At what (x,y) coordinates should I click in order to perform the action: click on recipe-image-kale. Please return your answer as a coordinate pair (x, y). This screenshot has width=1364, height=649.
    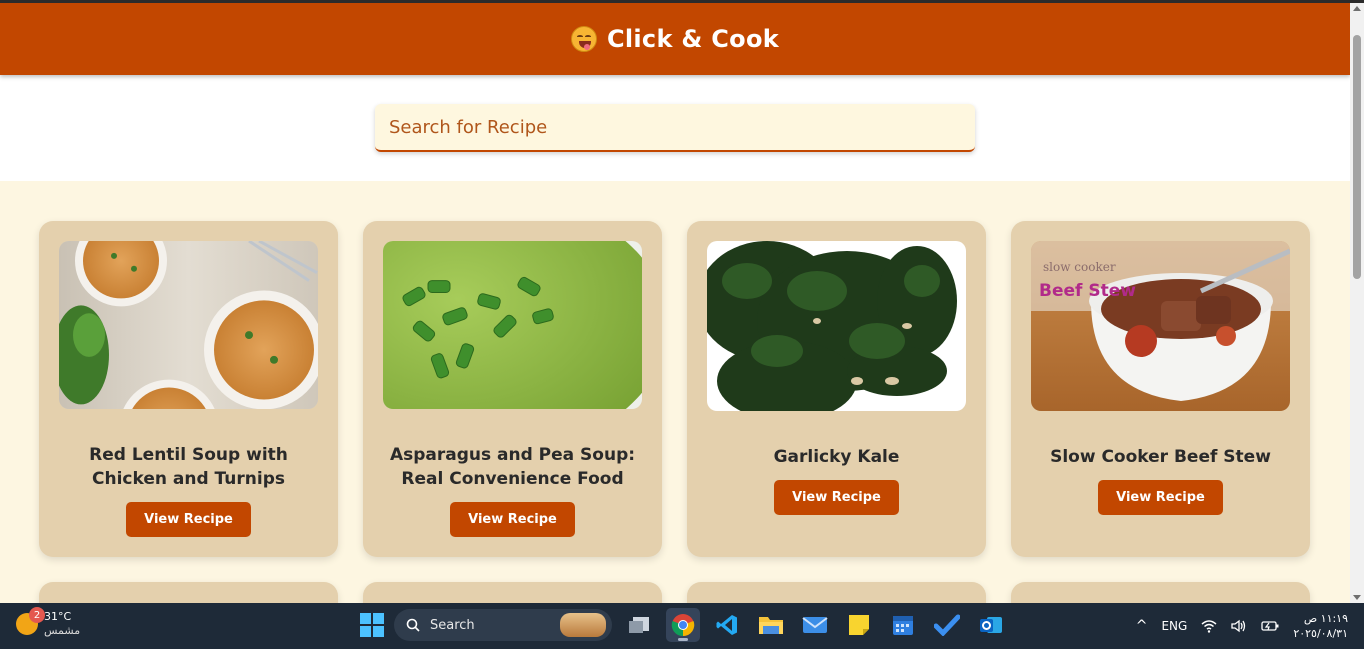
    Looking at the image, I should click on (836, 326).